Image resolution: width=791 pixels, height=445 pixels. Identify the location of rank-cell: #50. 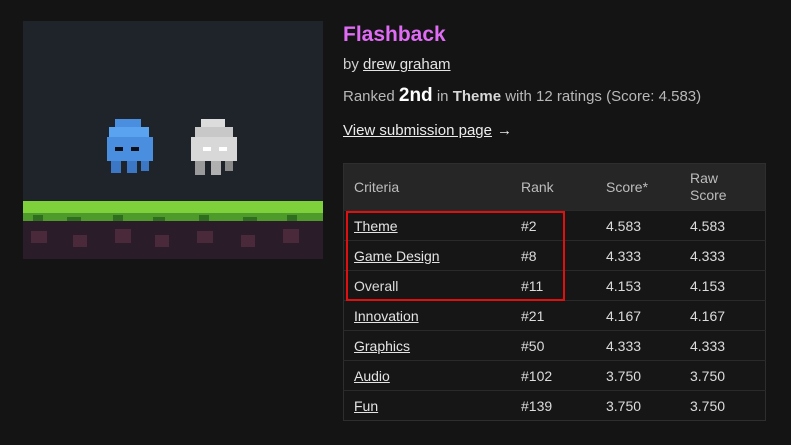
(553, 345).